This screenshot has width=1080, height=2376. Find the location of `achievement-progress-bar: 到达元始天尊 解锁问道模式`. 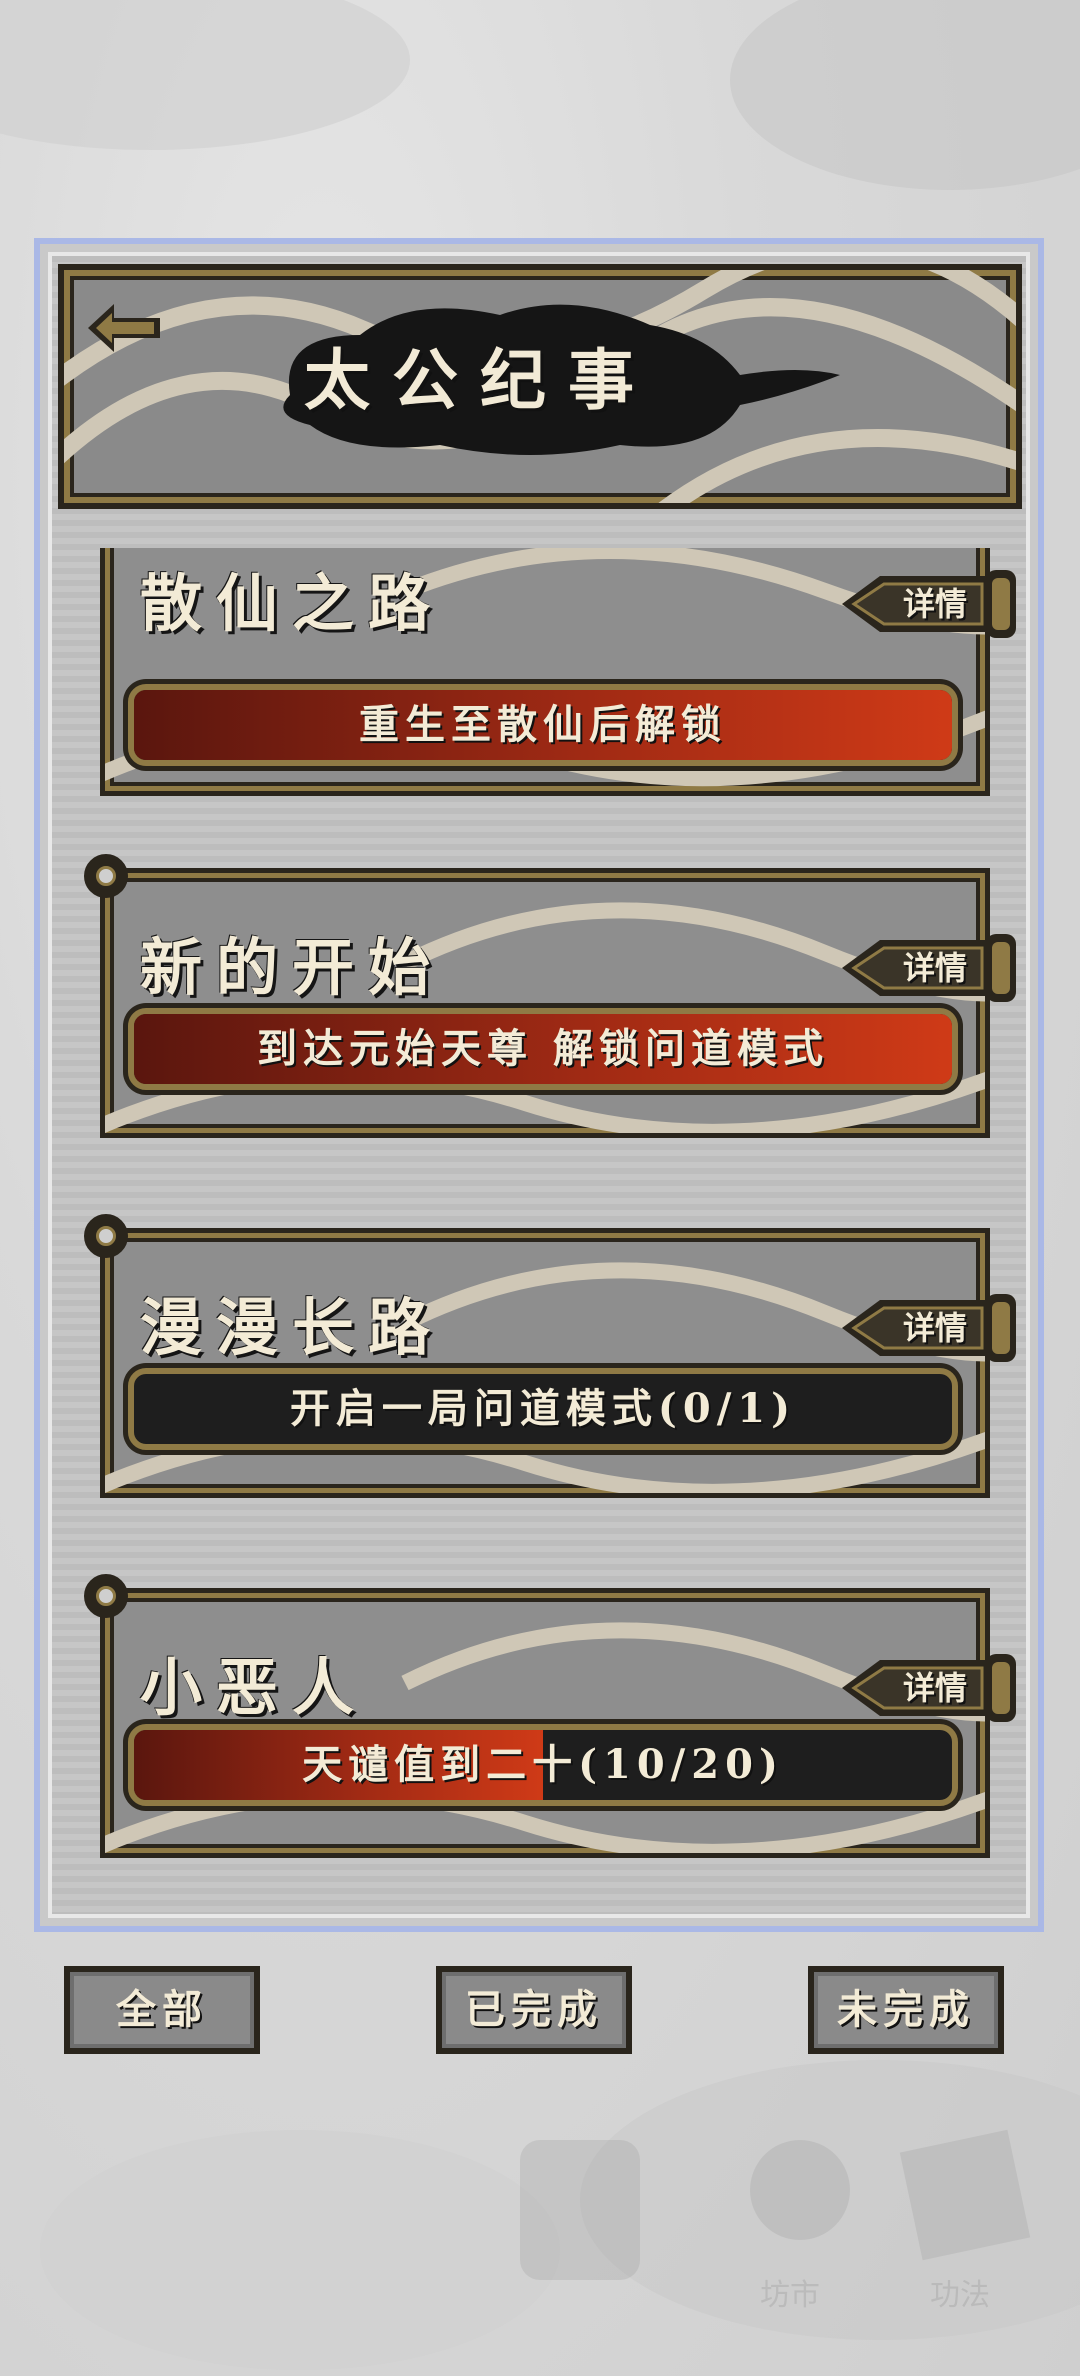

achievement-progress-bar: 到达元始天尊 解锁问道模式 is located at coordinates (543, 1049).